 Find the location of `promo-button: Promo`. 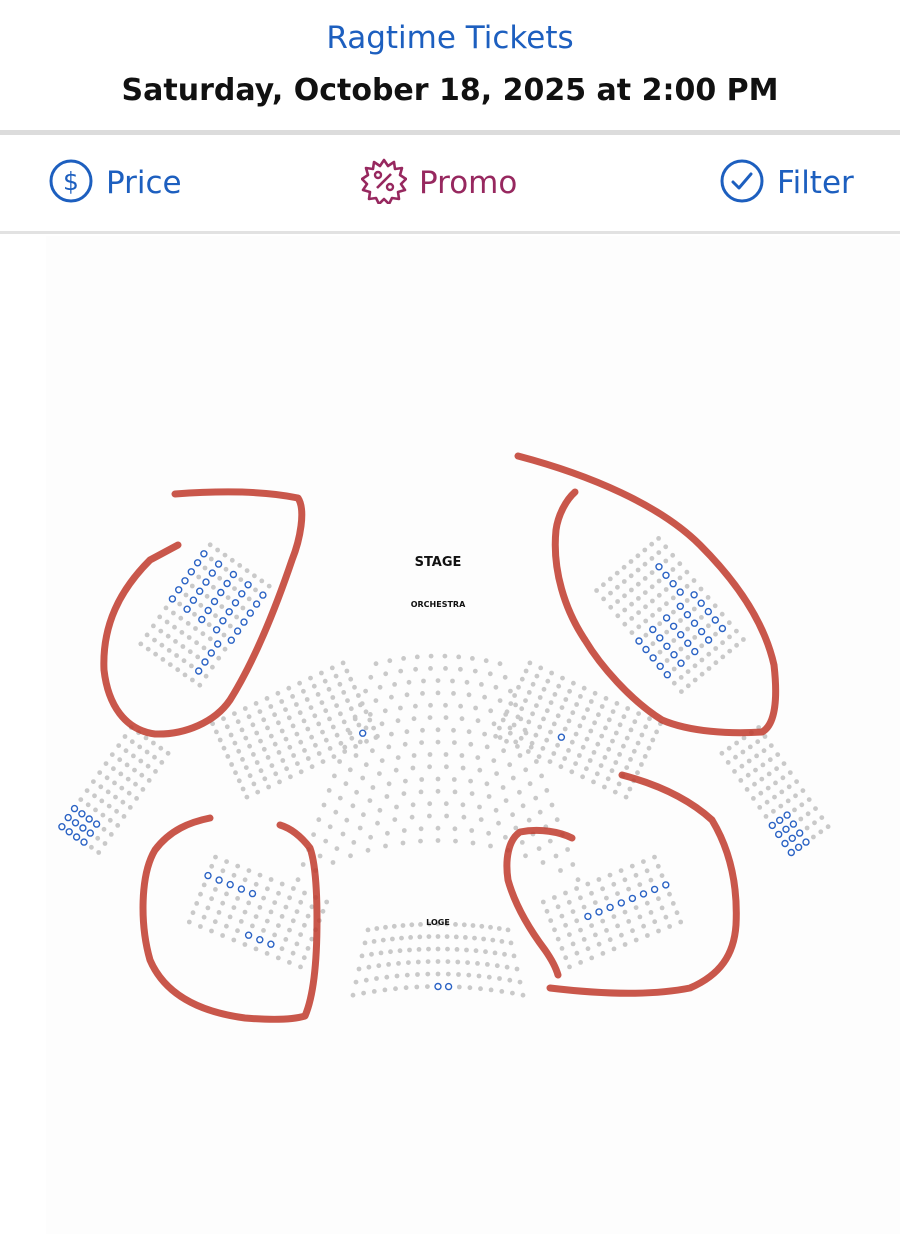

promo-button: Promo is located at coordinates (438, 182).